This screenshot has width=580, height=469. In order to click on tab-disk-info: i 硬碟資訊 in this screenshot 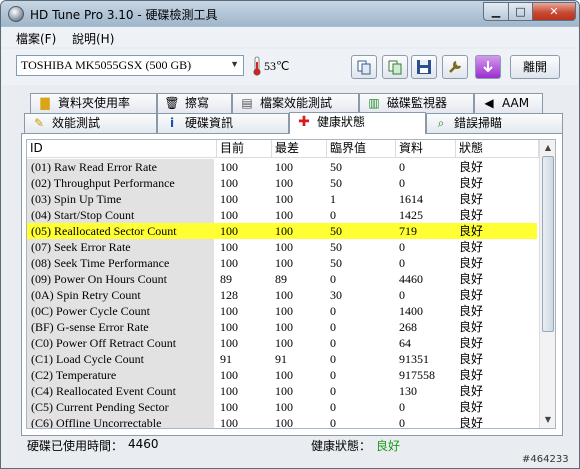, I will do `click(223, 123)`.